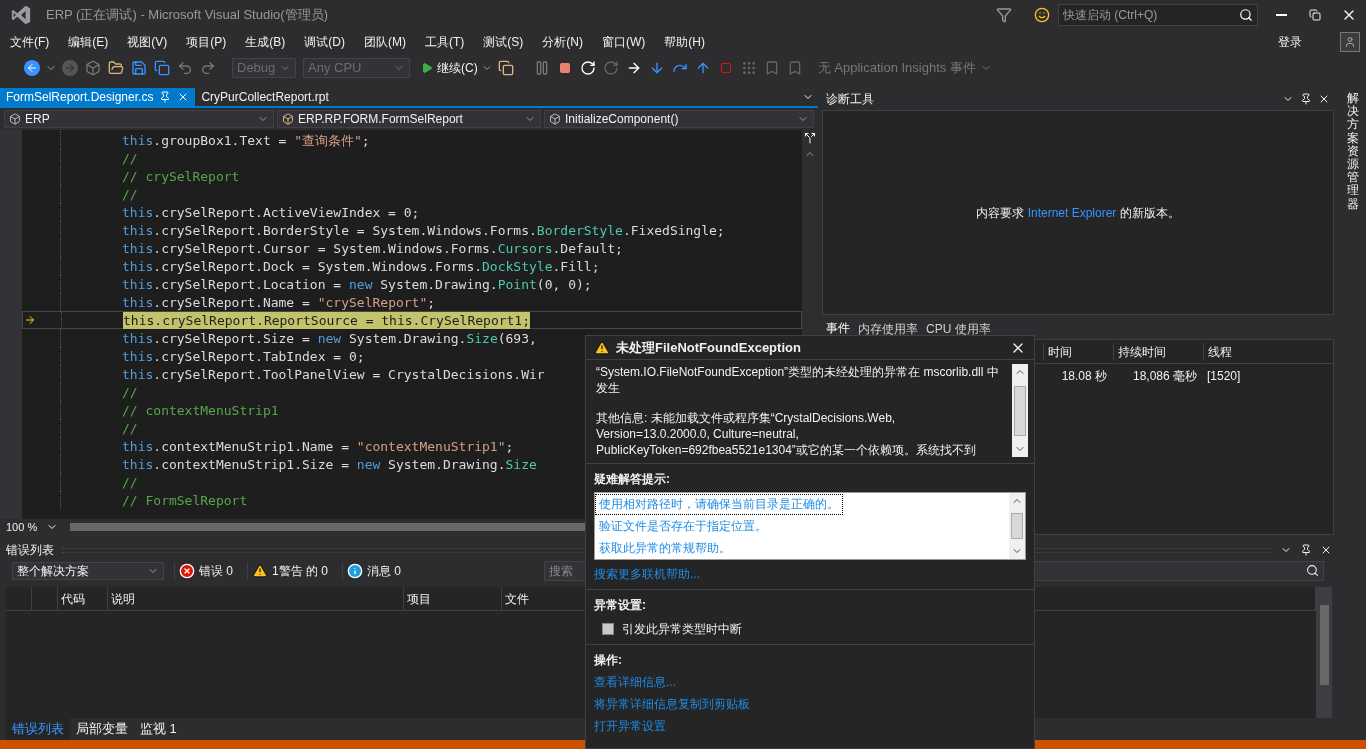  I want to click on column-header: 持续时间, so click(1158, 351).